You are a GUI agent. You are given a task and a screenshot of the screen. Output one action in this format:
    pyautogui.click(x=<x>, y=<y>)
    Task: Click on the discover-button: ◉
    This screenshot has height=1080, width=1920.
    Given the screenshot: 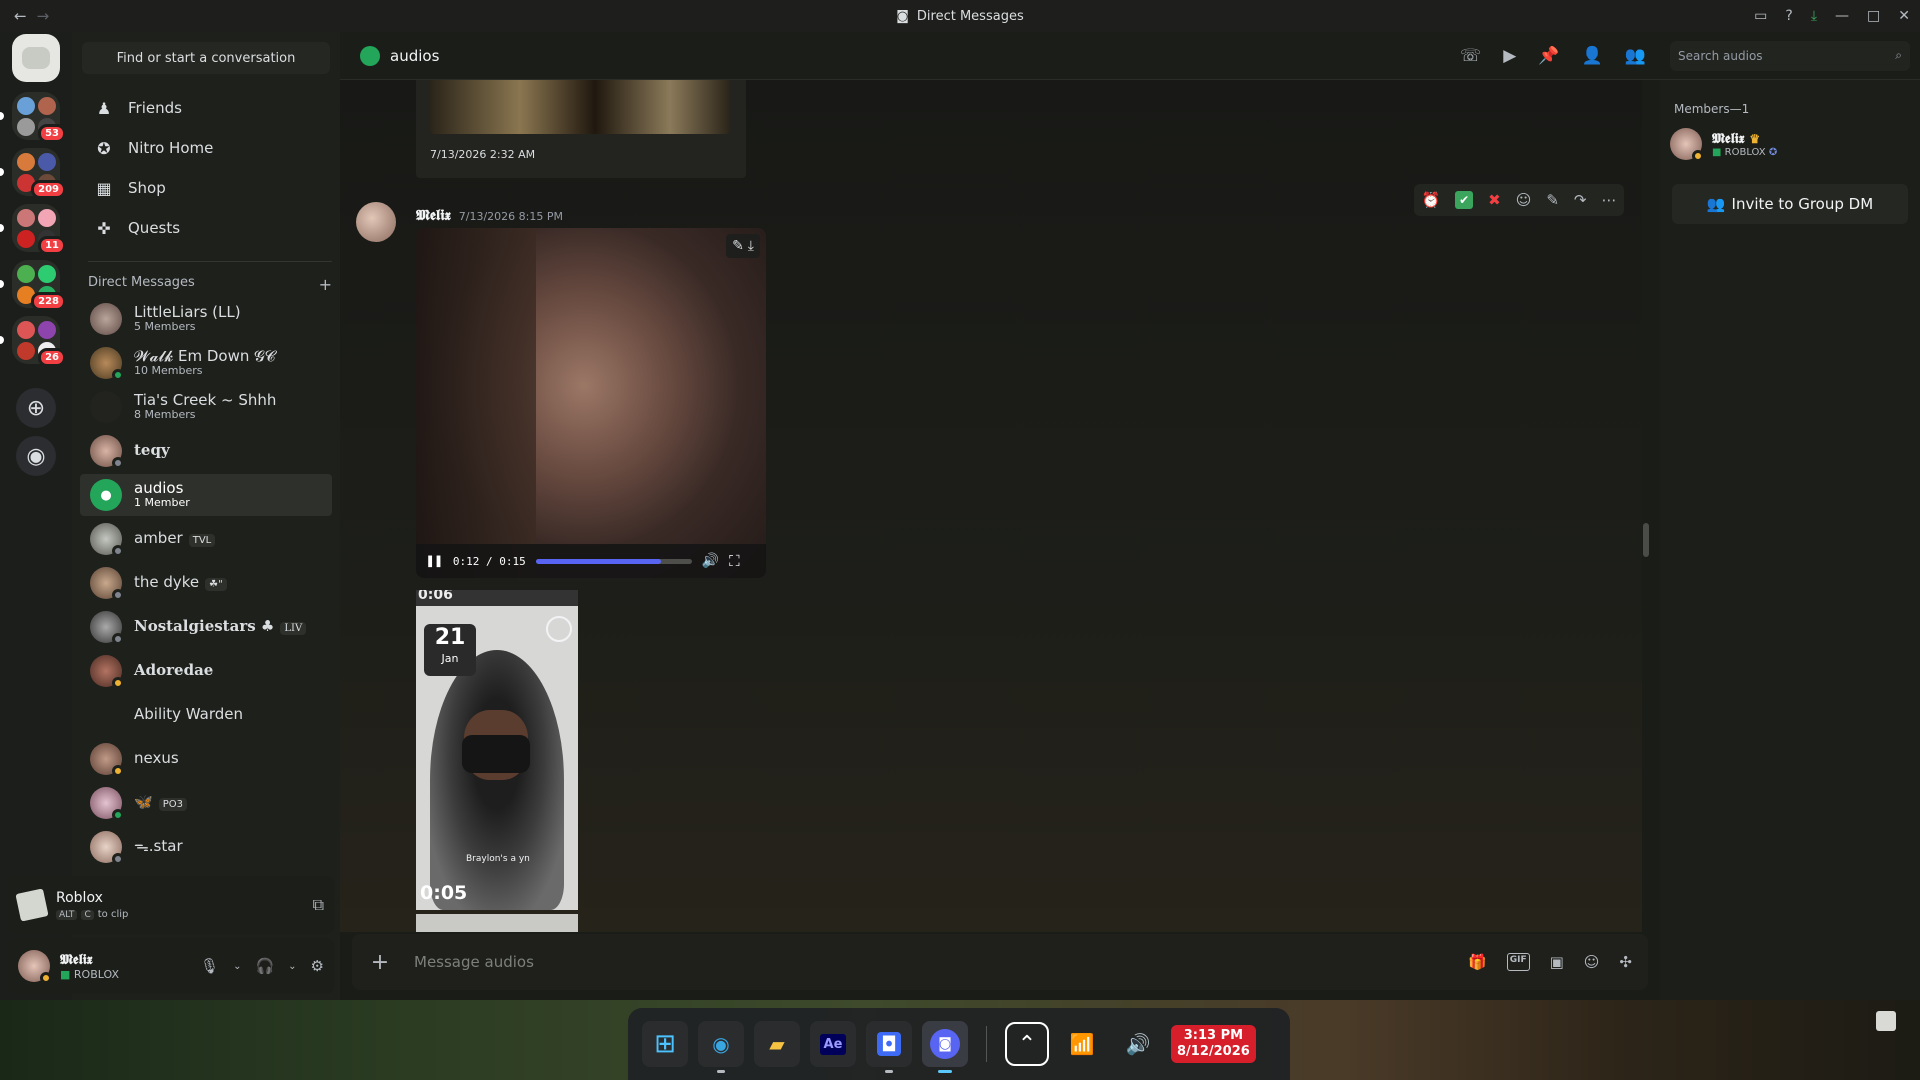 What is the action you would take?
    pyautogui.click(x=36, y=456)
    